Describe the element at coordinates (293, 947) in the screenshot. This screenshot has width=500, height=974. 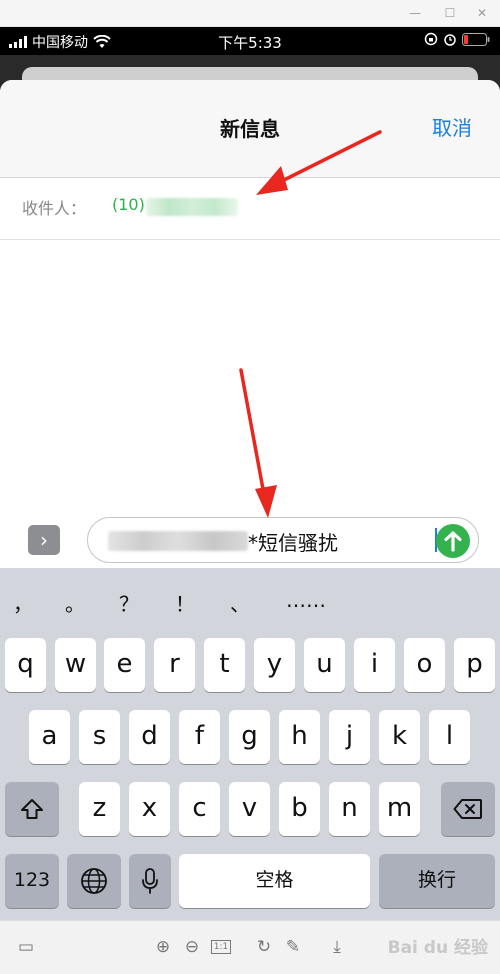
I see `edit-icon: ✎` at that location.